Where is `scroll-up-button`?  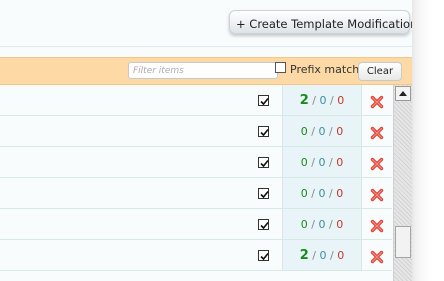
scroll-up-button is located at coordinates (403, 93).